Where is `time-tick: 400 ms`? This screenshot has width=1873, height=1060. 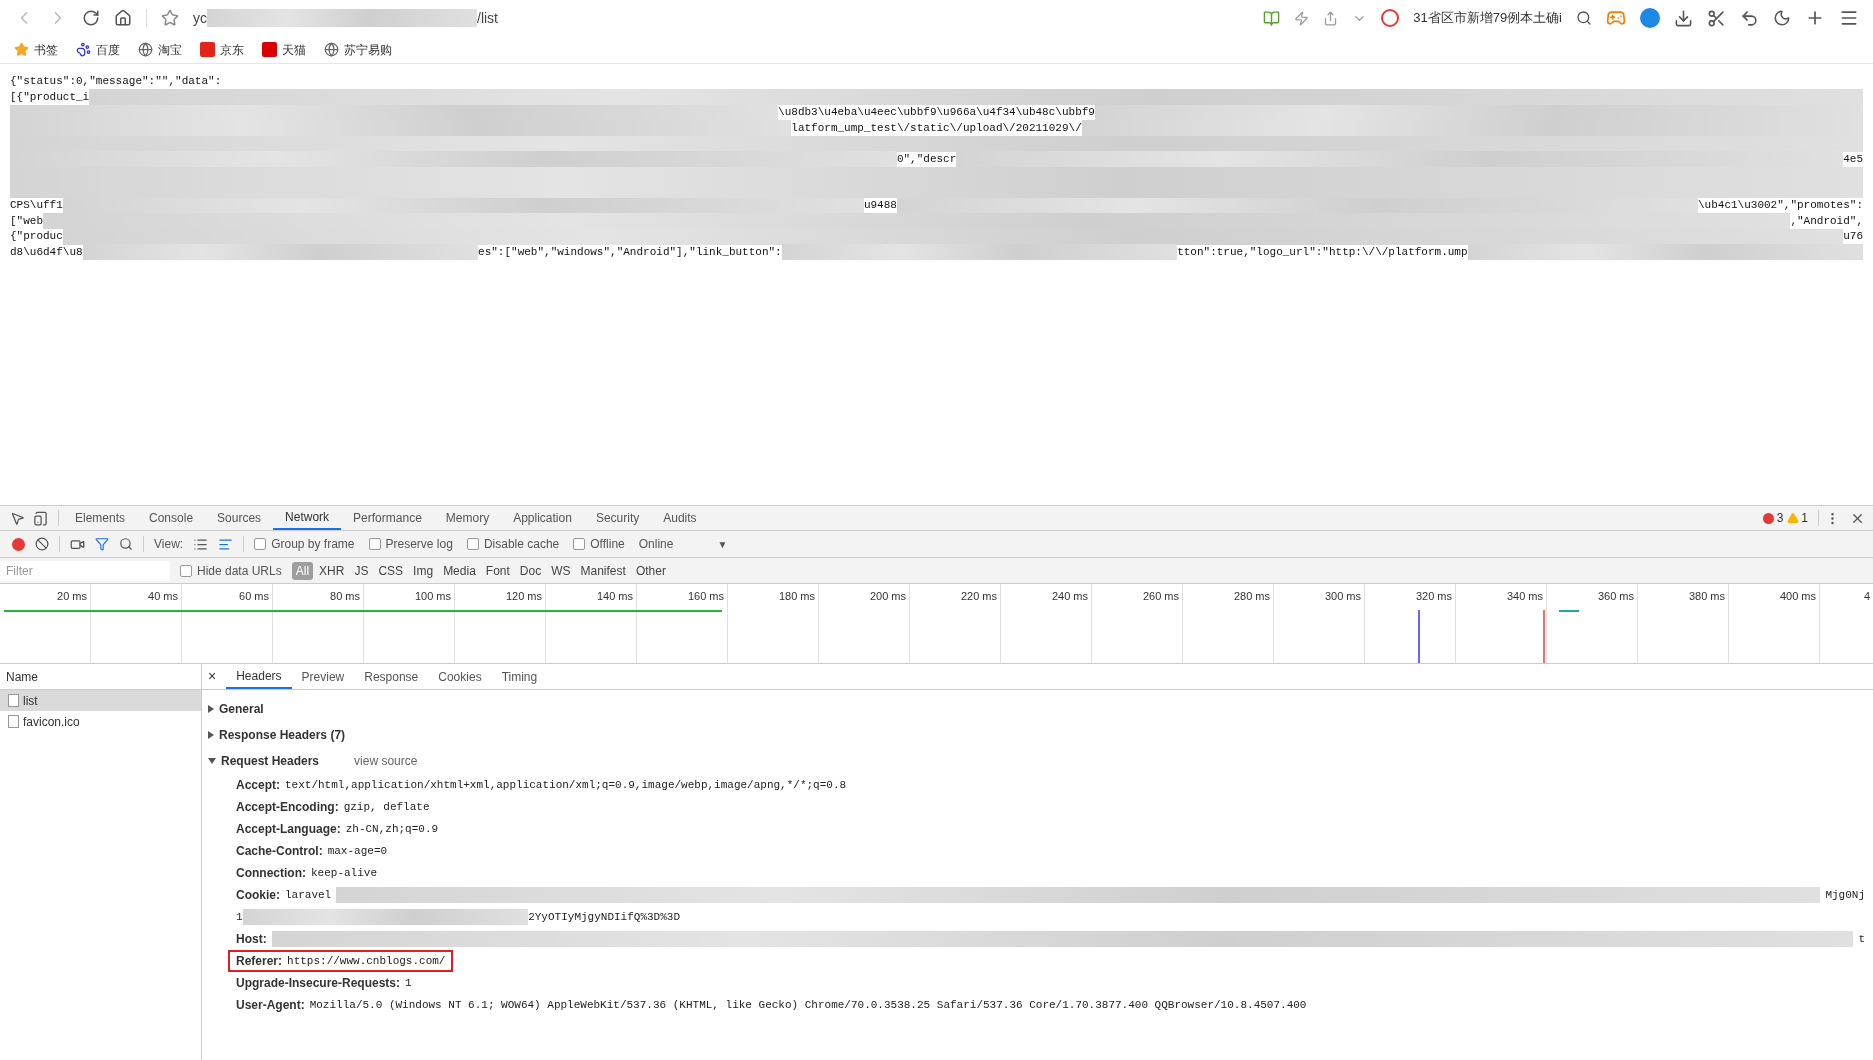
time-tick: 400 ms is located at coordinates (1797, 595).